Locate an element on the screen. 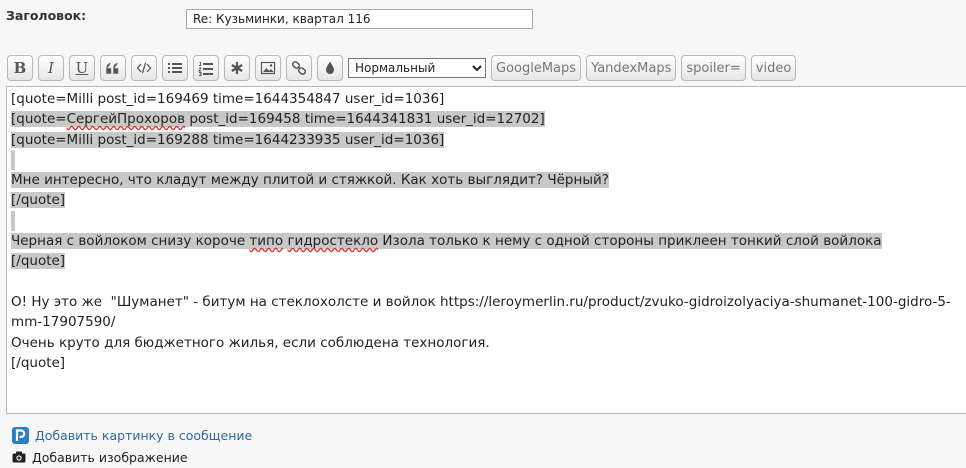  numbered-list-button is located at coordinates (206, 68).